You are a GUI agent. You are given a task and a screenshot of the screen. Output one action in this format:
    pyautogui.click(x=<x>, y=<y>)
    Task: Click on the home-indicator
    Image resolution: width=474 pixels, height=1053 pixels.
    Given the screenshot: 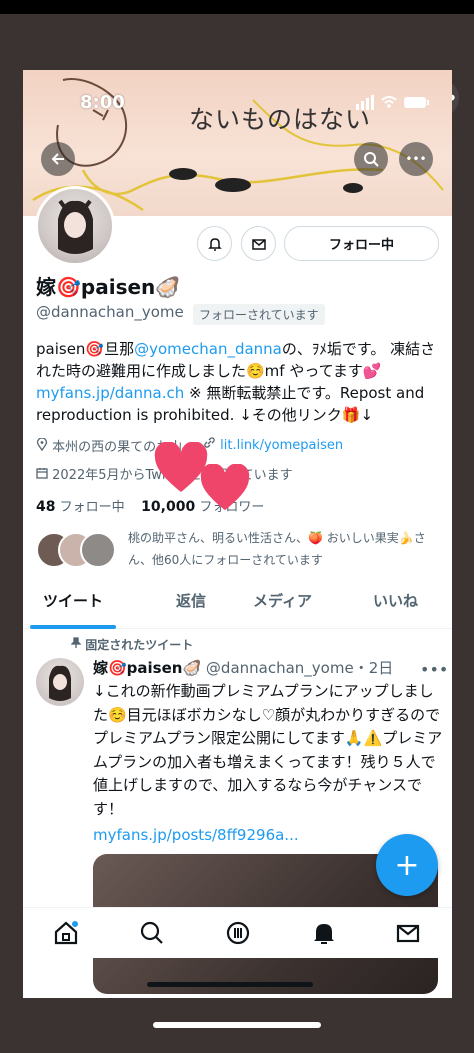 What is the action you would take?
    pyautogui.click(x=230, y=984)
    